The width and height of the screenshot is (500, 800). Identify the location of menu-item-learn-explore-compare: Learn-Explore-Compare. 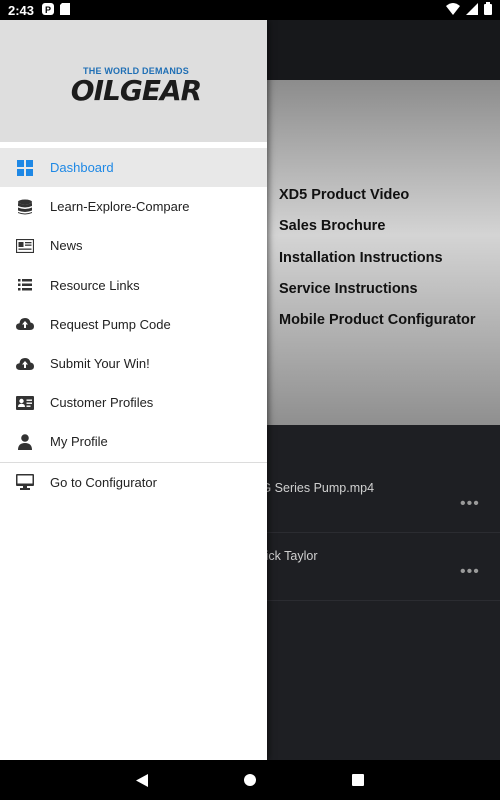
(133, 206).